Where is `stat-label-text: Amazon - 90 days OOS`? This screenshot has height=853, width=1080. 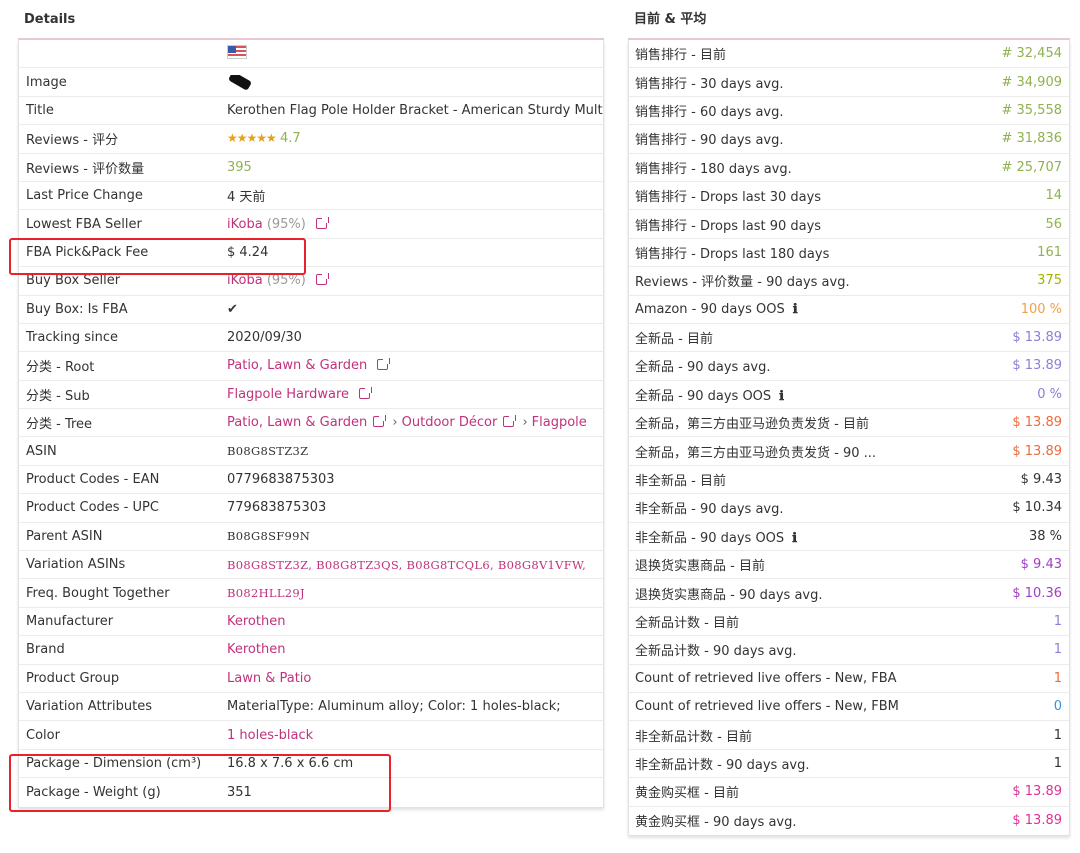
stat-label-text: Amazon - 90 days OOS is located at coordinates (710, 309).